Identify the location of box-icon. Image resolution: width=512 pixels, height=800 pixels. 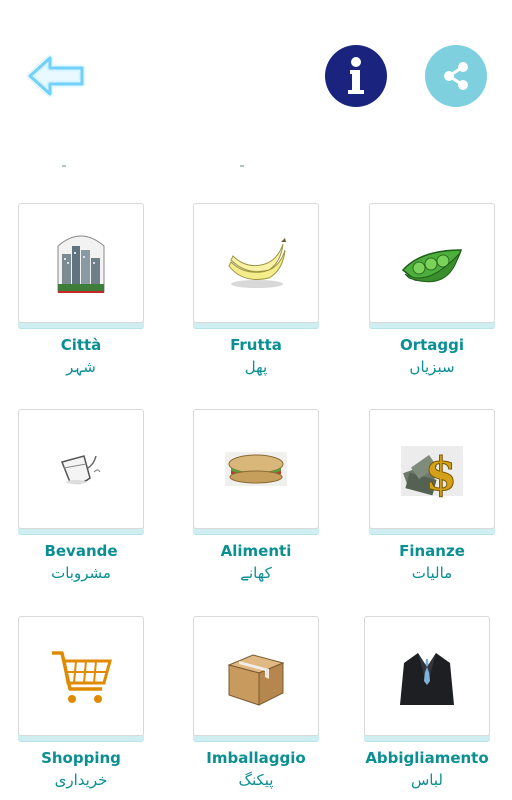
(256, 680).